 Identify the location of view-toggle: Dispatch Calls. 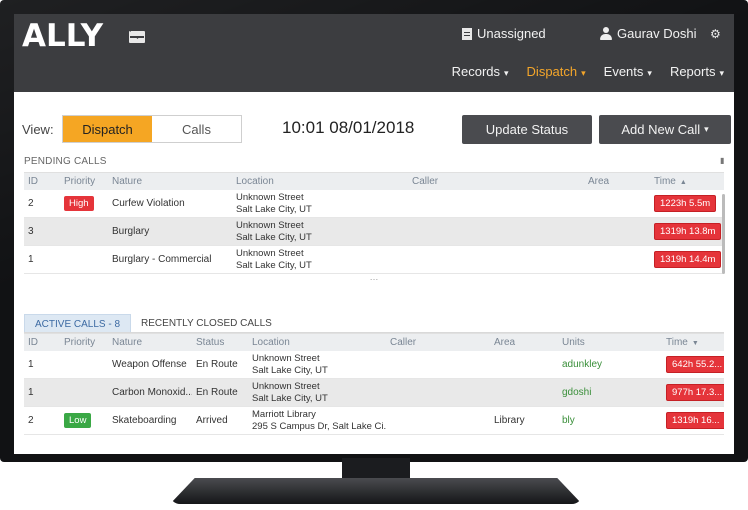
(152, 129).